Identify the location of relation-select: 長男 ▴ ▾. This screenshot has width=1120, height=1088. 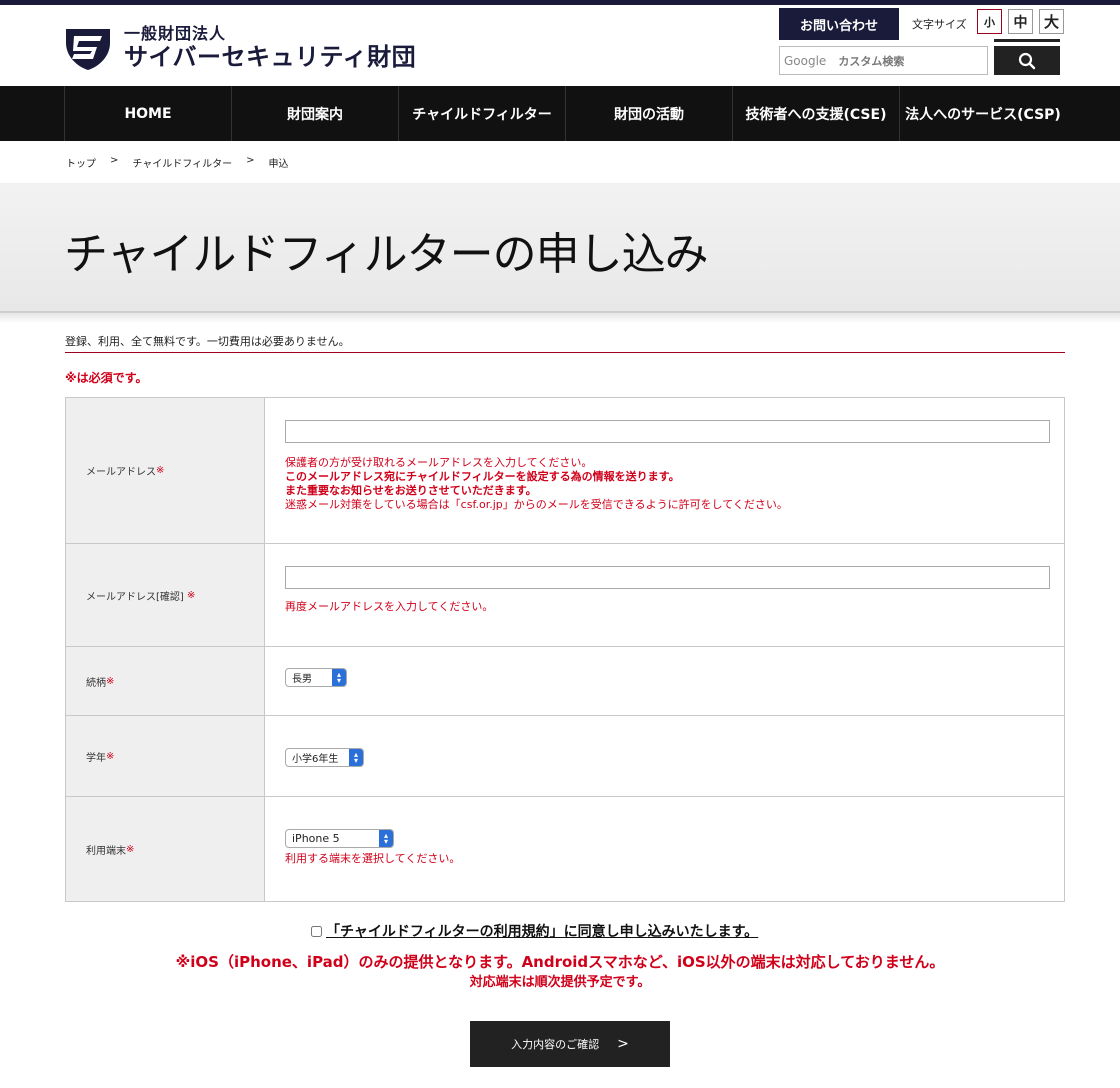
(316, 677).